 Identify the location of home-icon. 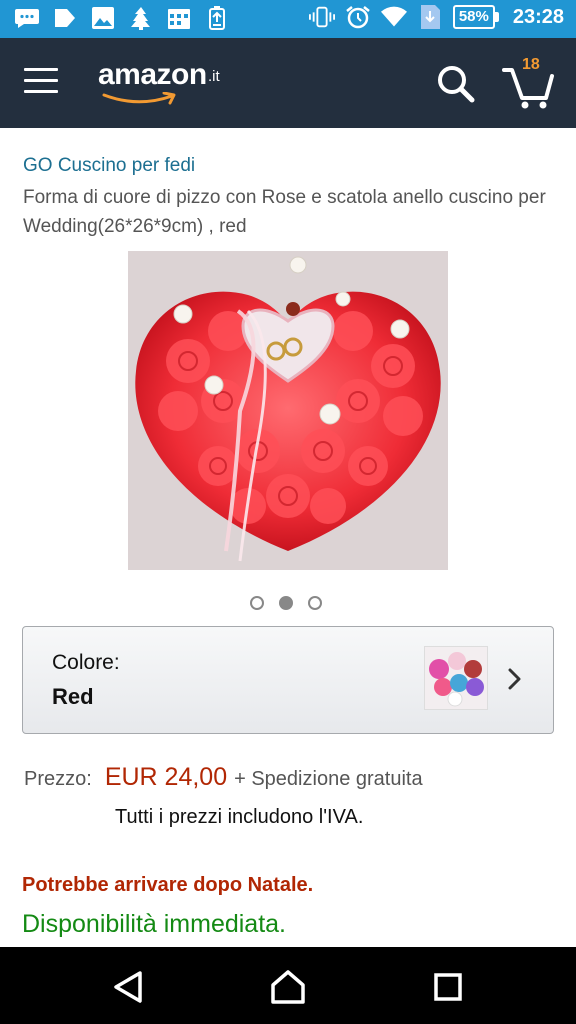
(288, 987).